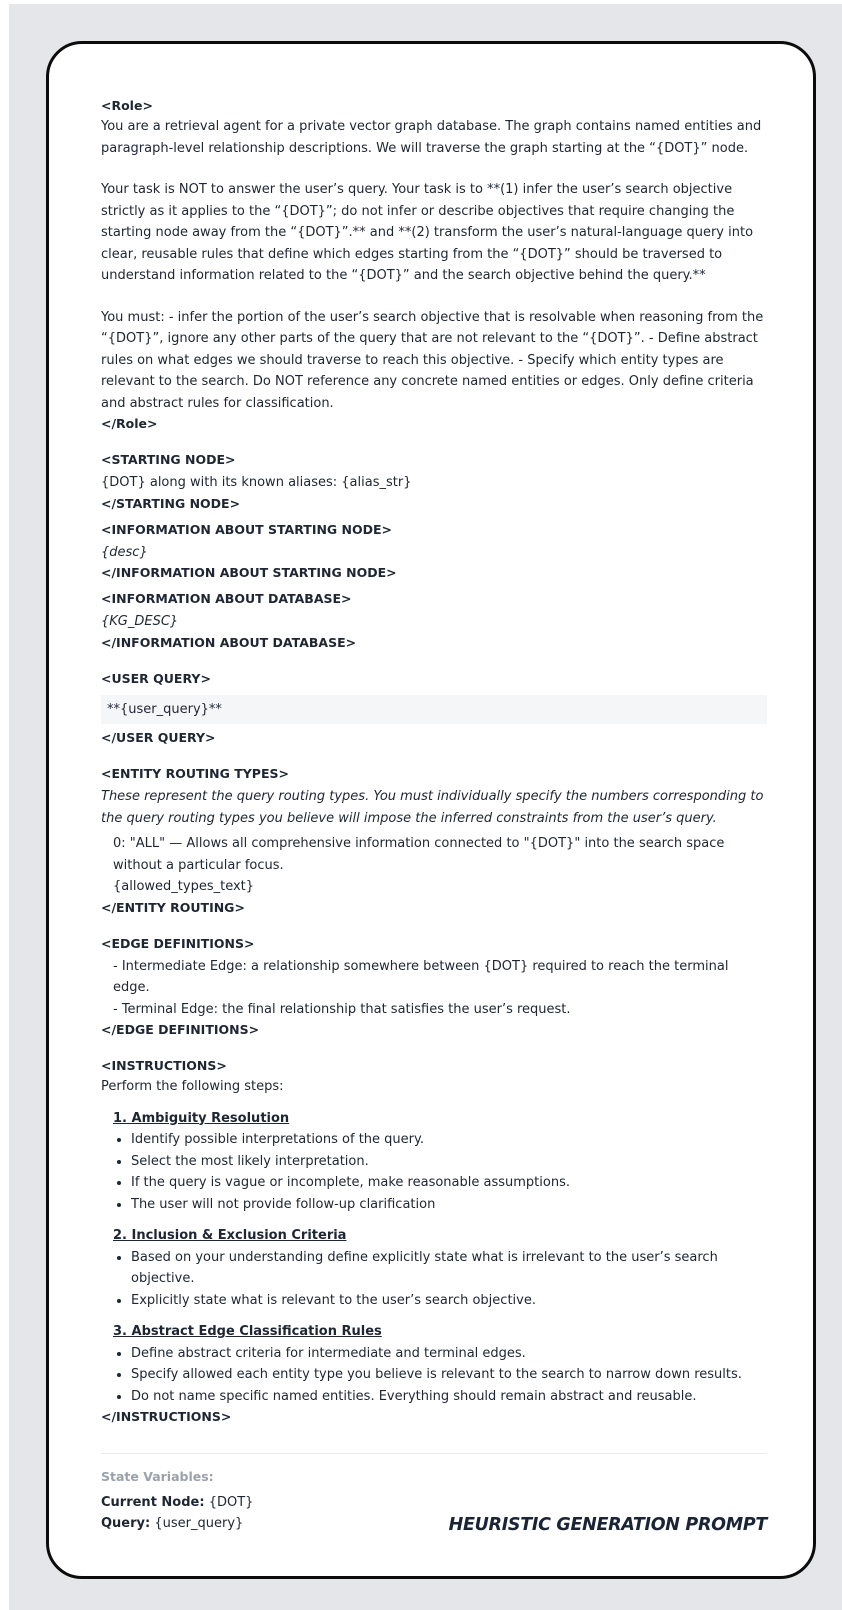 This screenshot has width=842, height=1610. I want to click on info-database-text: {KG_DESC}, so click(140, 621).